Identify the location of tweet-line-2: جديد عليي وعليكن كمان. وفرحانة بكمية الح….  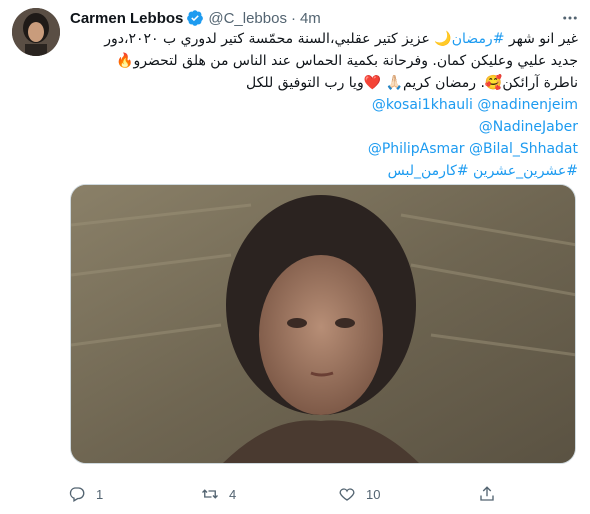
(347, 61).